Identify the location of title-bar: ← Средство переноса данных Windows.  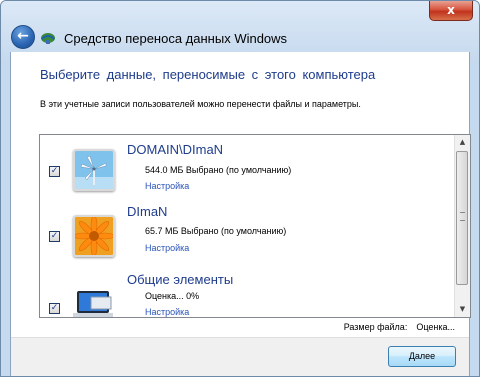
(240, 38).